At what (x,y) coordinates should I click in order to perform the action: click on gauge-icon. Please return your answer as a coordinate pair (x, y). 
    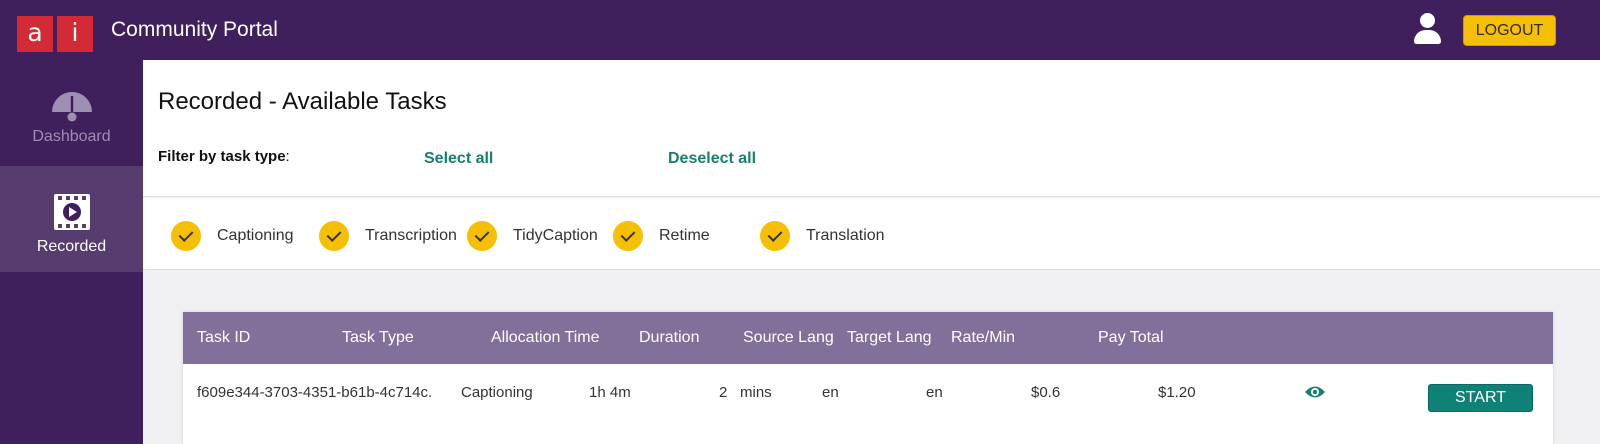
    Looking at the image, I should click on (72, 107).